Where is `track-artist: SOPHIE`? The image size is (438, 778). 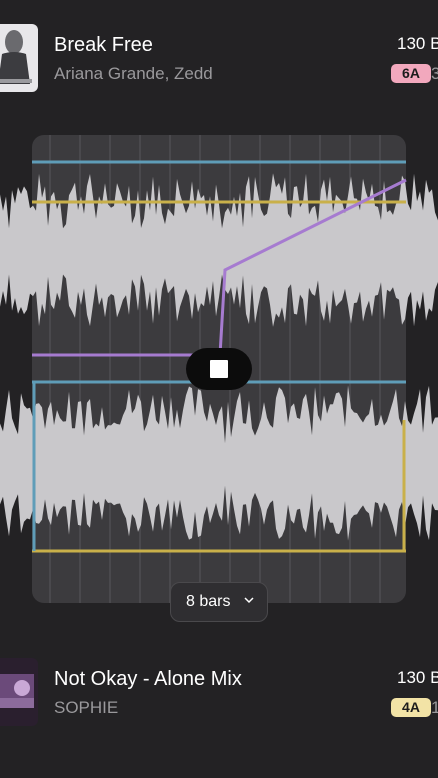
track-artist: SOPHIE is located at coordinates (86, 707).